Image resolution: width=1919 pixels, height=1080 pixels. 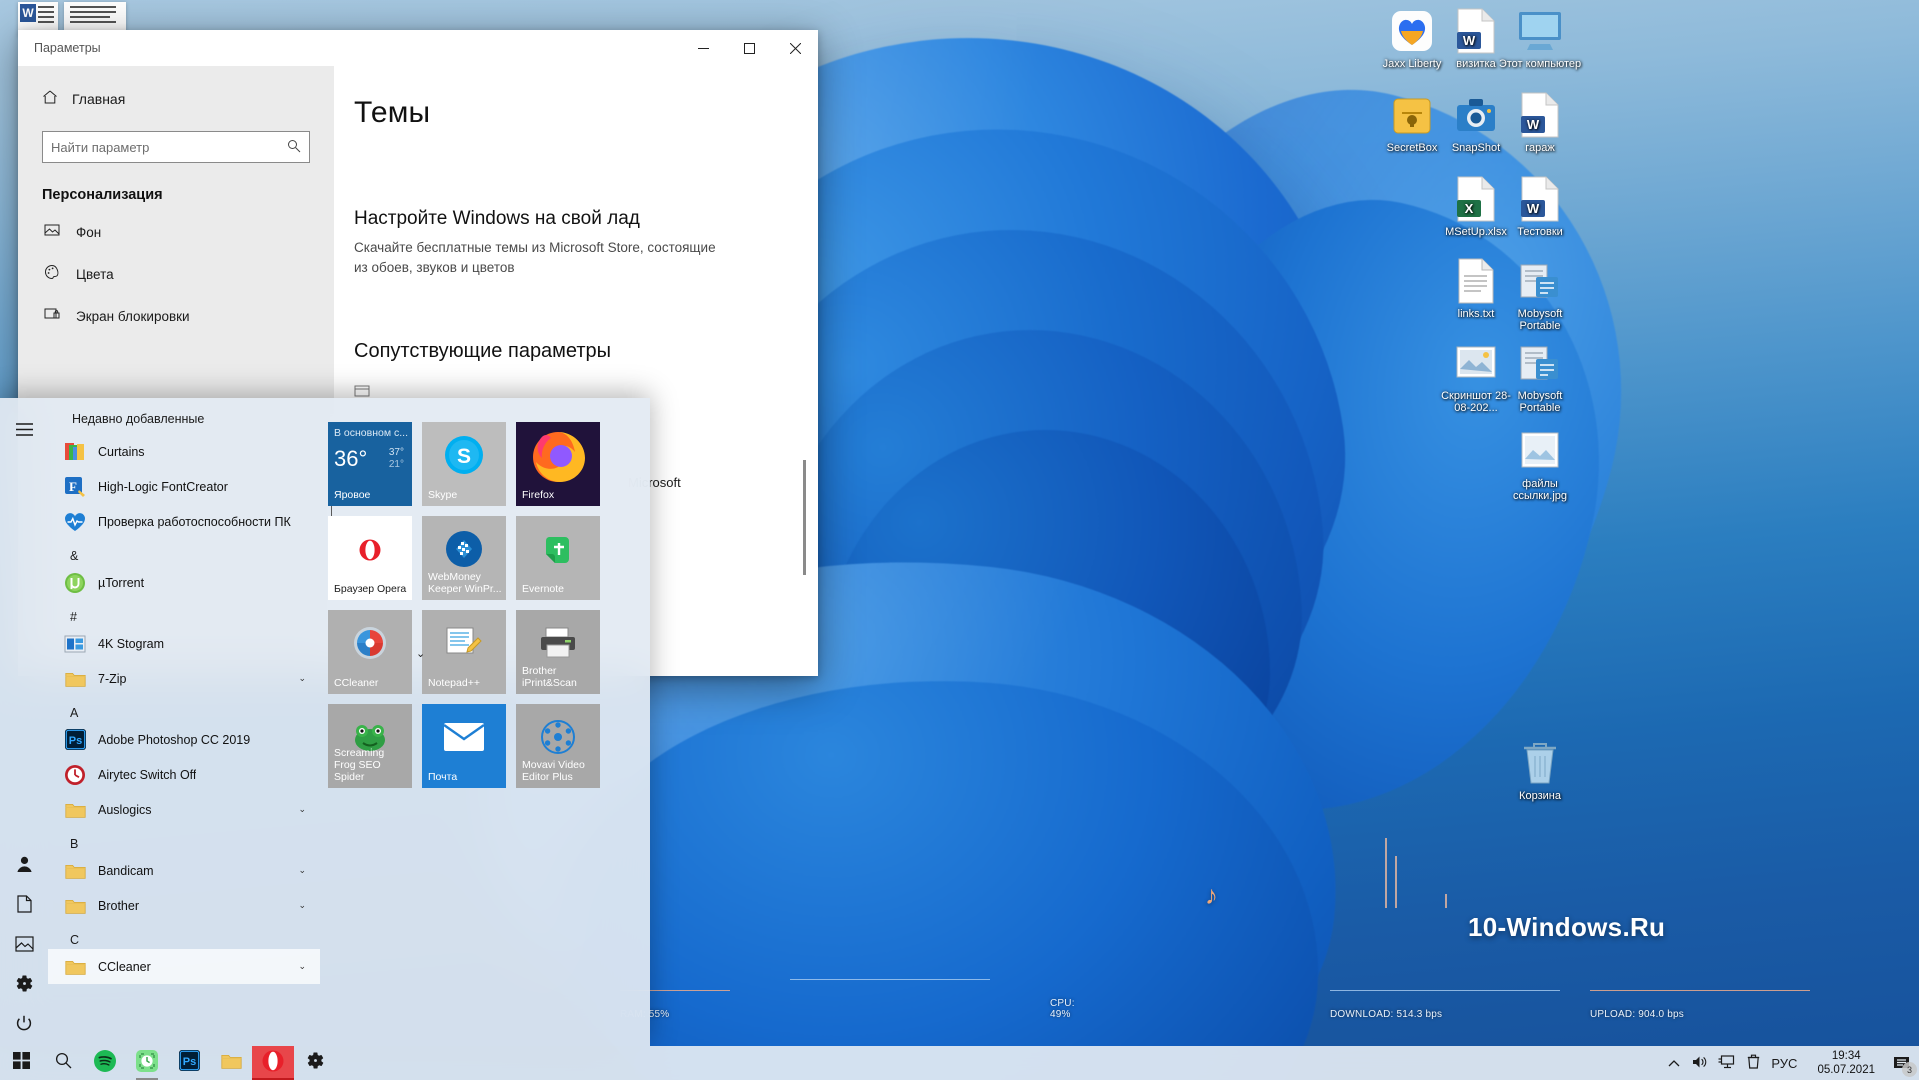 What do you see at coordinates (418, 48) in the screenshot?
I see `settings-titlebar: Параметры` at bounding box center [418, 48].